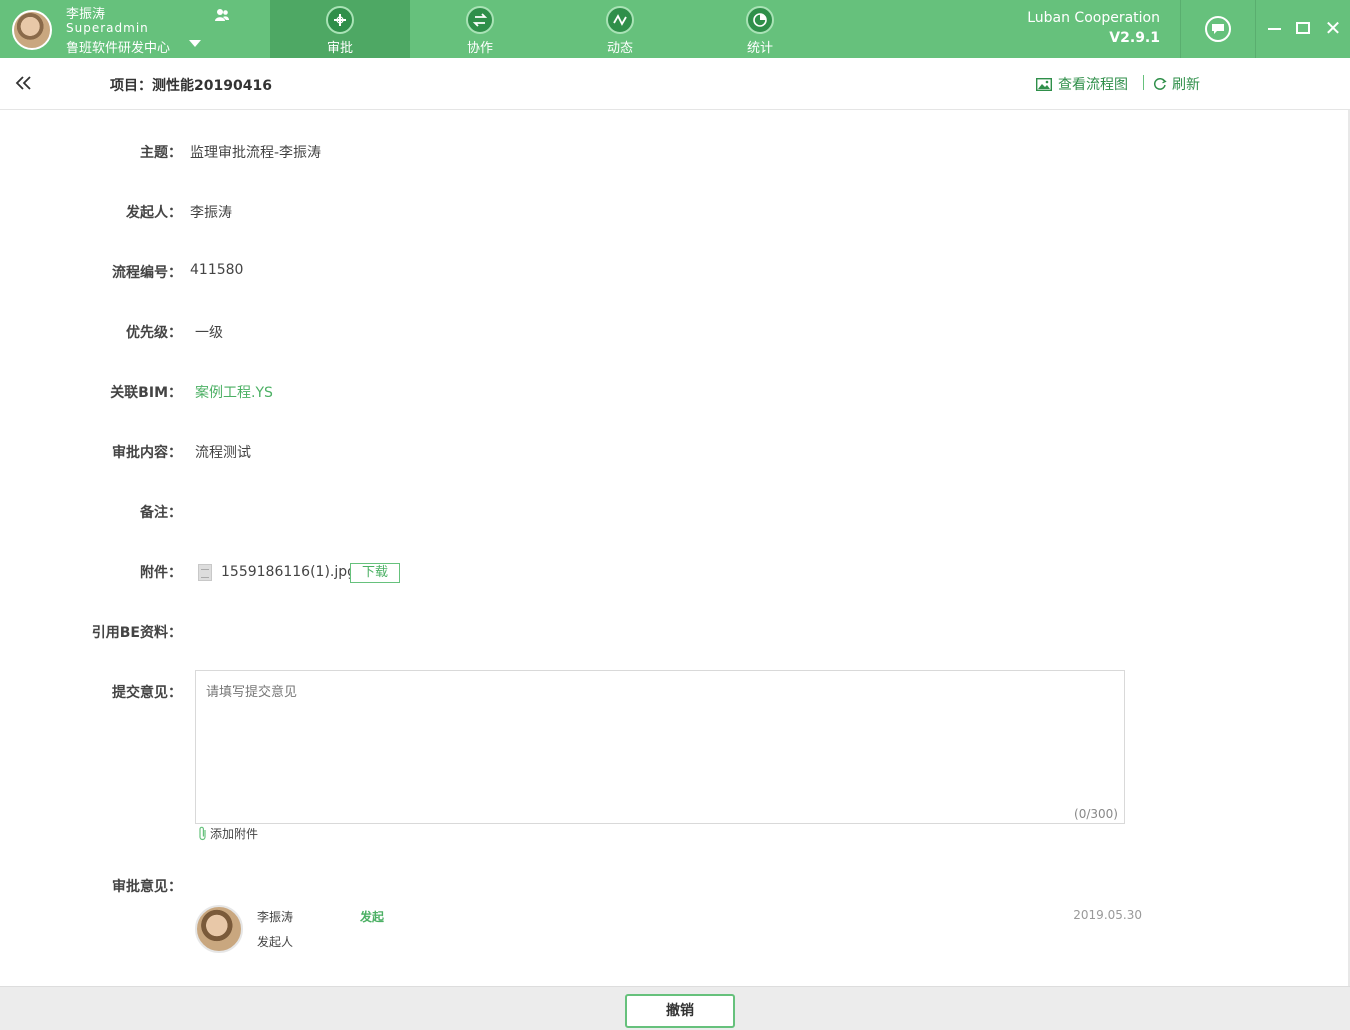  What do you see at coordinates (161, 573) in the screenshot?
I see `attachment-label: 附件：` at bounding box center [161, 573].